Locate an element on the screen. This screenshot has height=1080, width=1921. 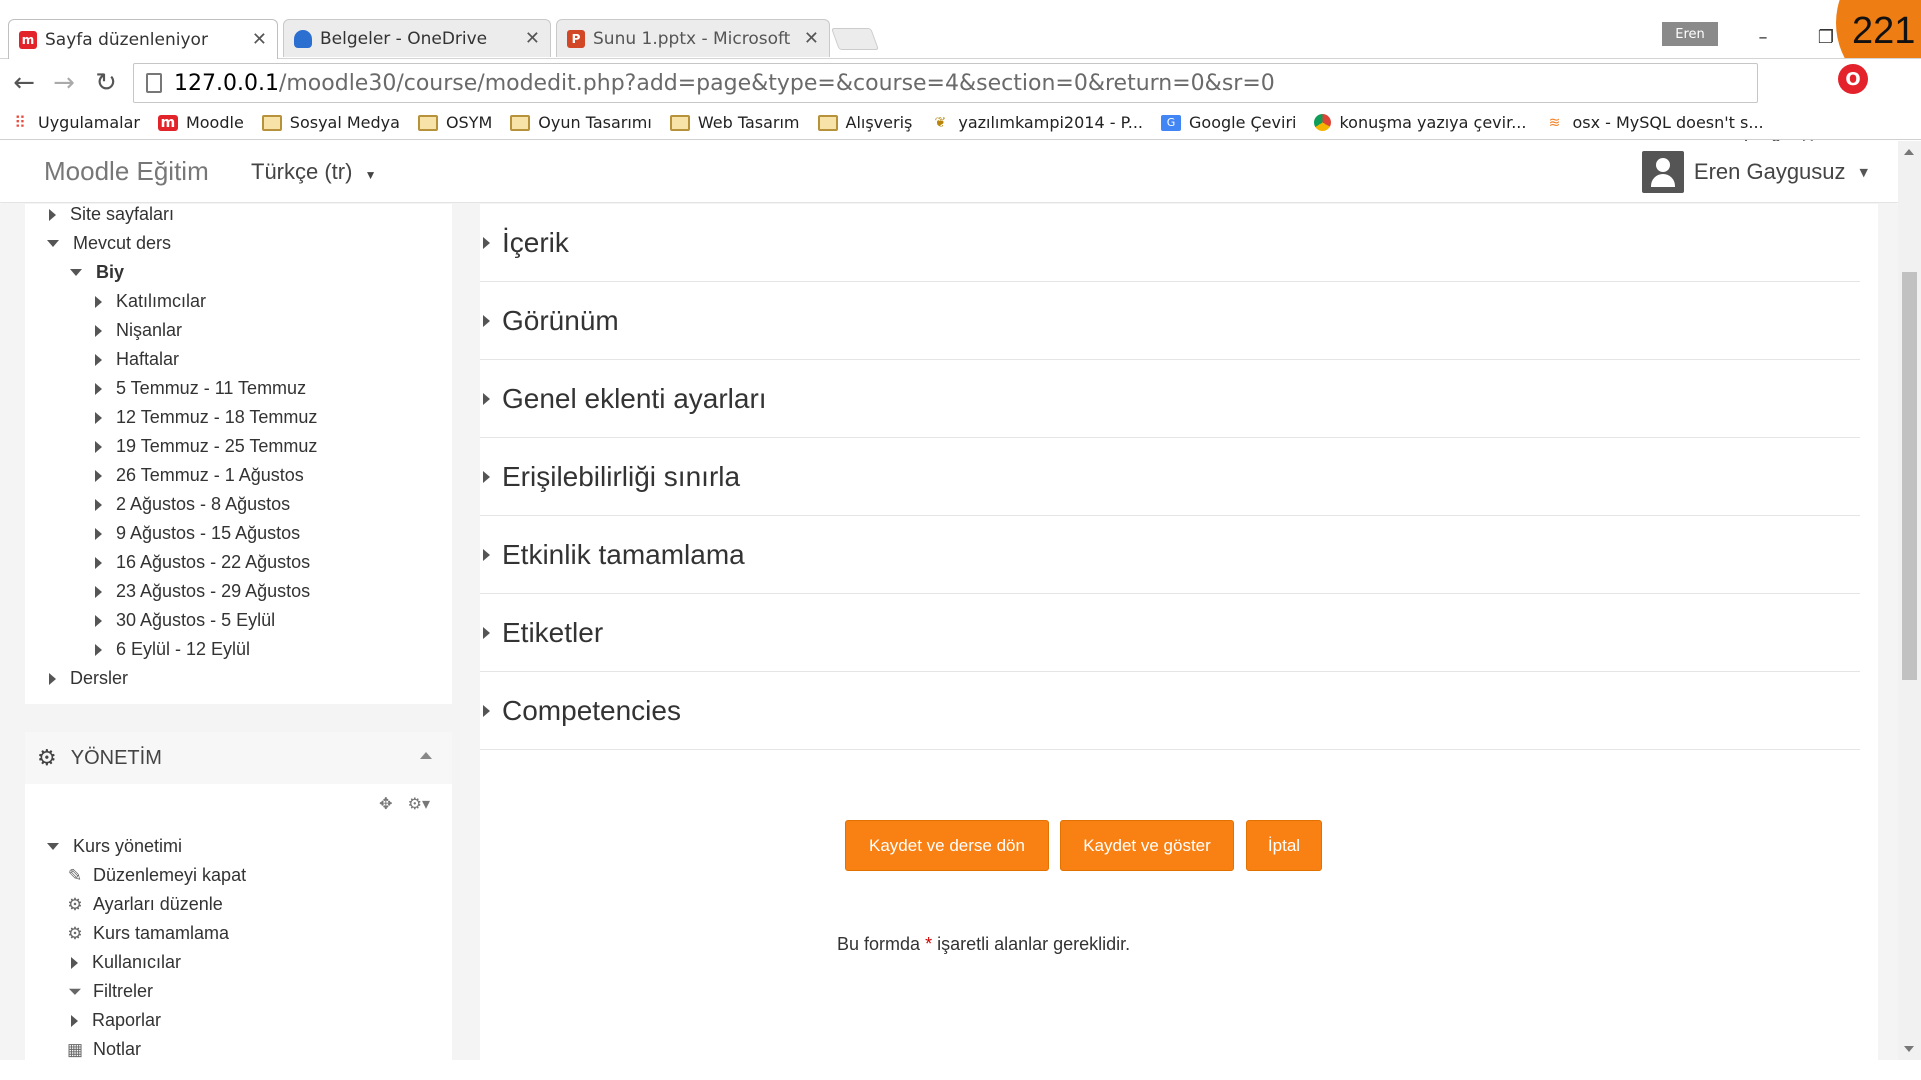
bookmark-web-tasarim: Web Tasarım is located at coordinates (734, 122).